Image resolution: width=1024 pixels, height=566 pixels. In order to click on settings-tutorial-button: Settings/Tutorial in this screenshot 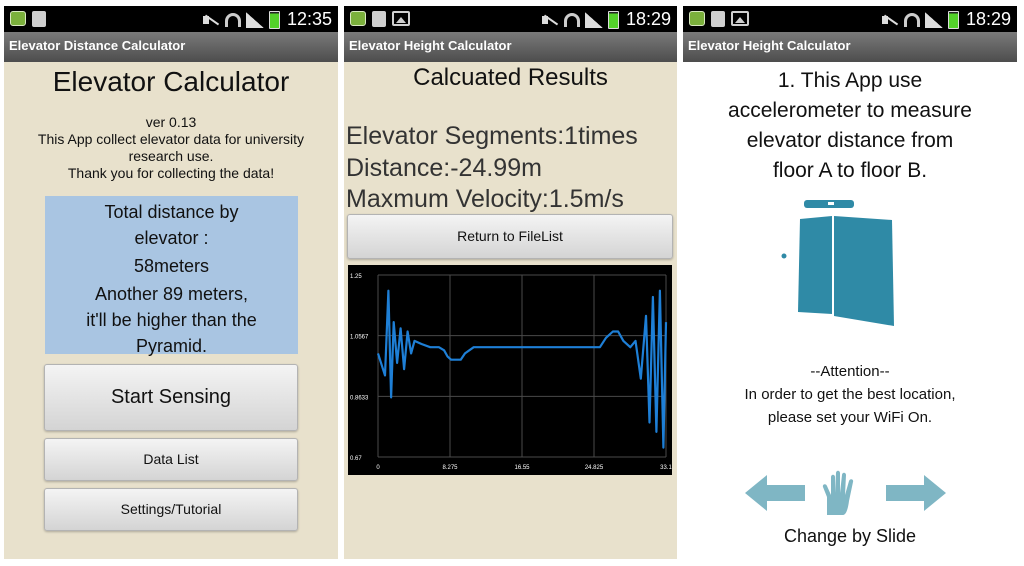, I will do `click(171, 509)`.